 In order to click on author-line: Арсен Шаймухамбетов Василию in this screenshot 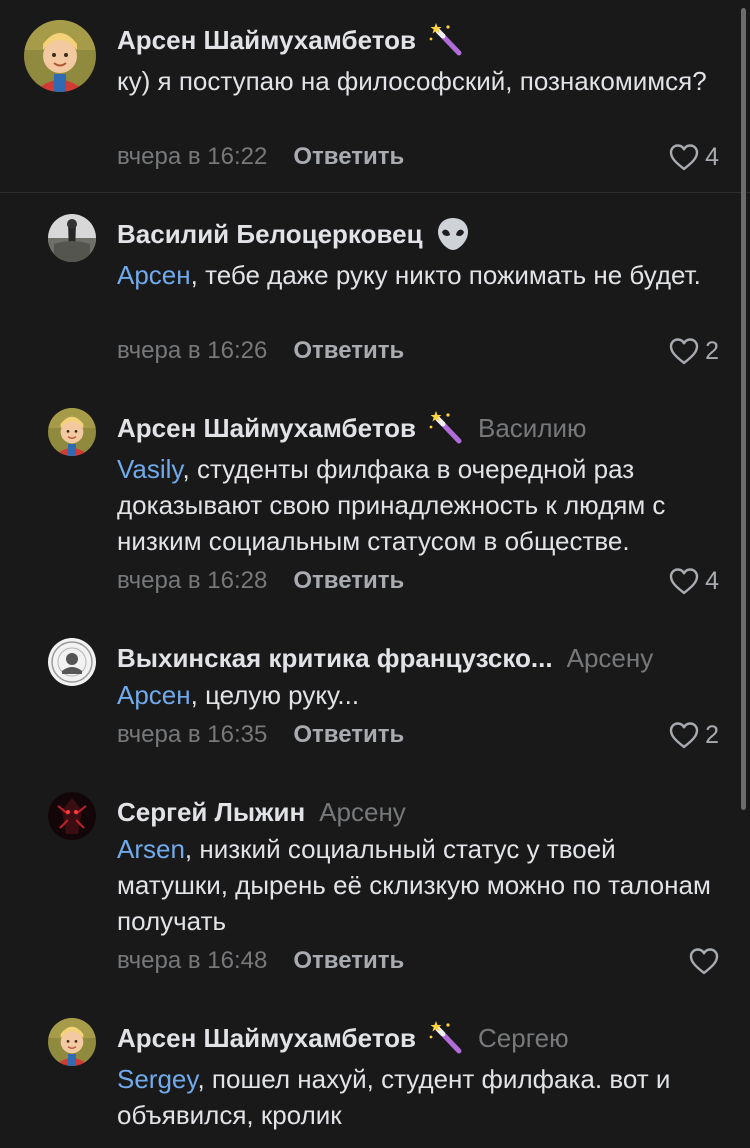, I will do `click(352, 428)`.